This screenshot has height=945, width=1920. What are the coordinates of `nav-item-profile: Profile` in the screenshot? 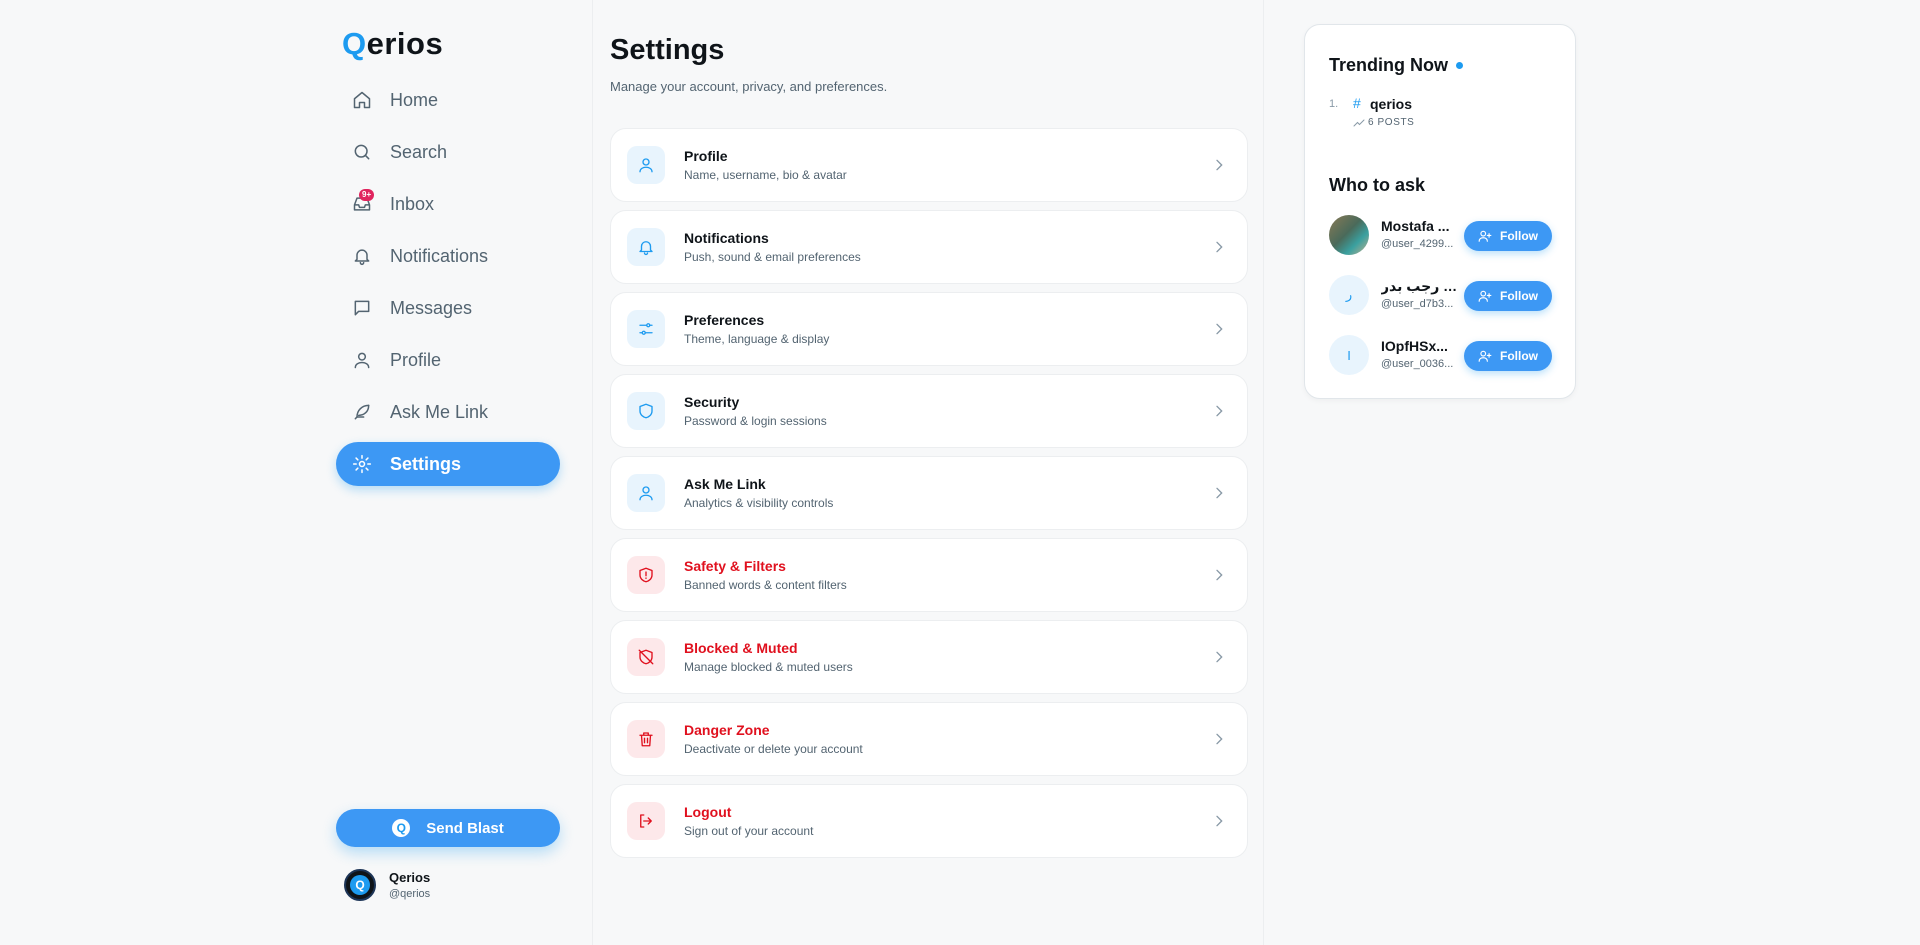 It's located at (448, 360).